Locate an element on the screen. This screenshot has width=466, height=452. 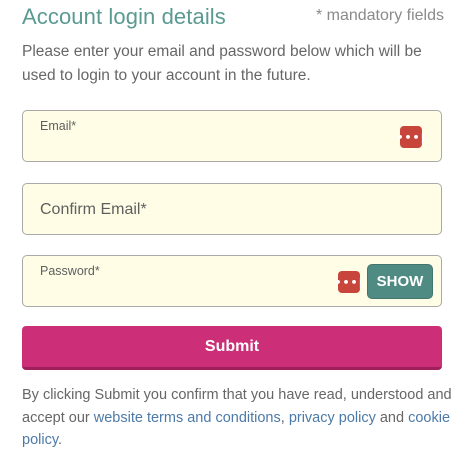
confirm-email-field: Confirm Email* is located at coordinates (232, 209).